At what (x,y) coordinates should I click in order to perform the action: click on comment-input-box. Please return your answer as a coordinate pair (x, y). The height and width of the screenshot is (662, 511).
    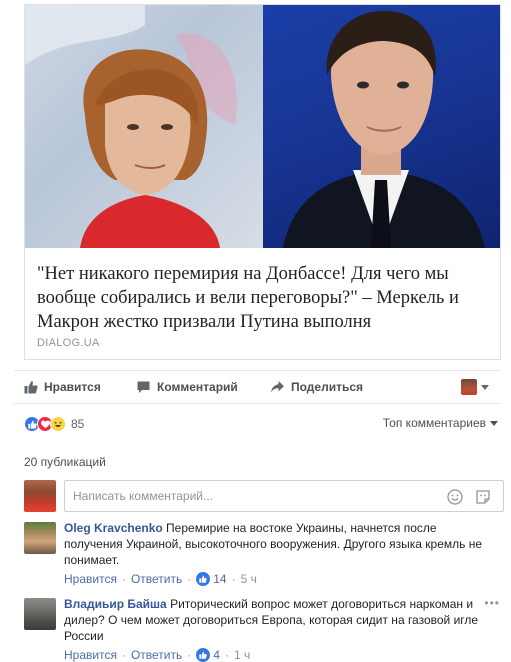
    Looking at the image, I should click on (284, 496).